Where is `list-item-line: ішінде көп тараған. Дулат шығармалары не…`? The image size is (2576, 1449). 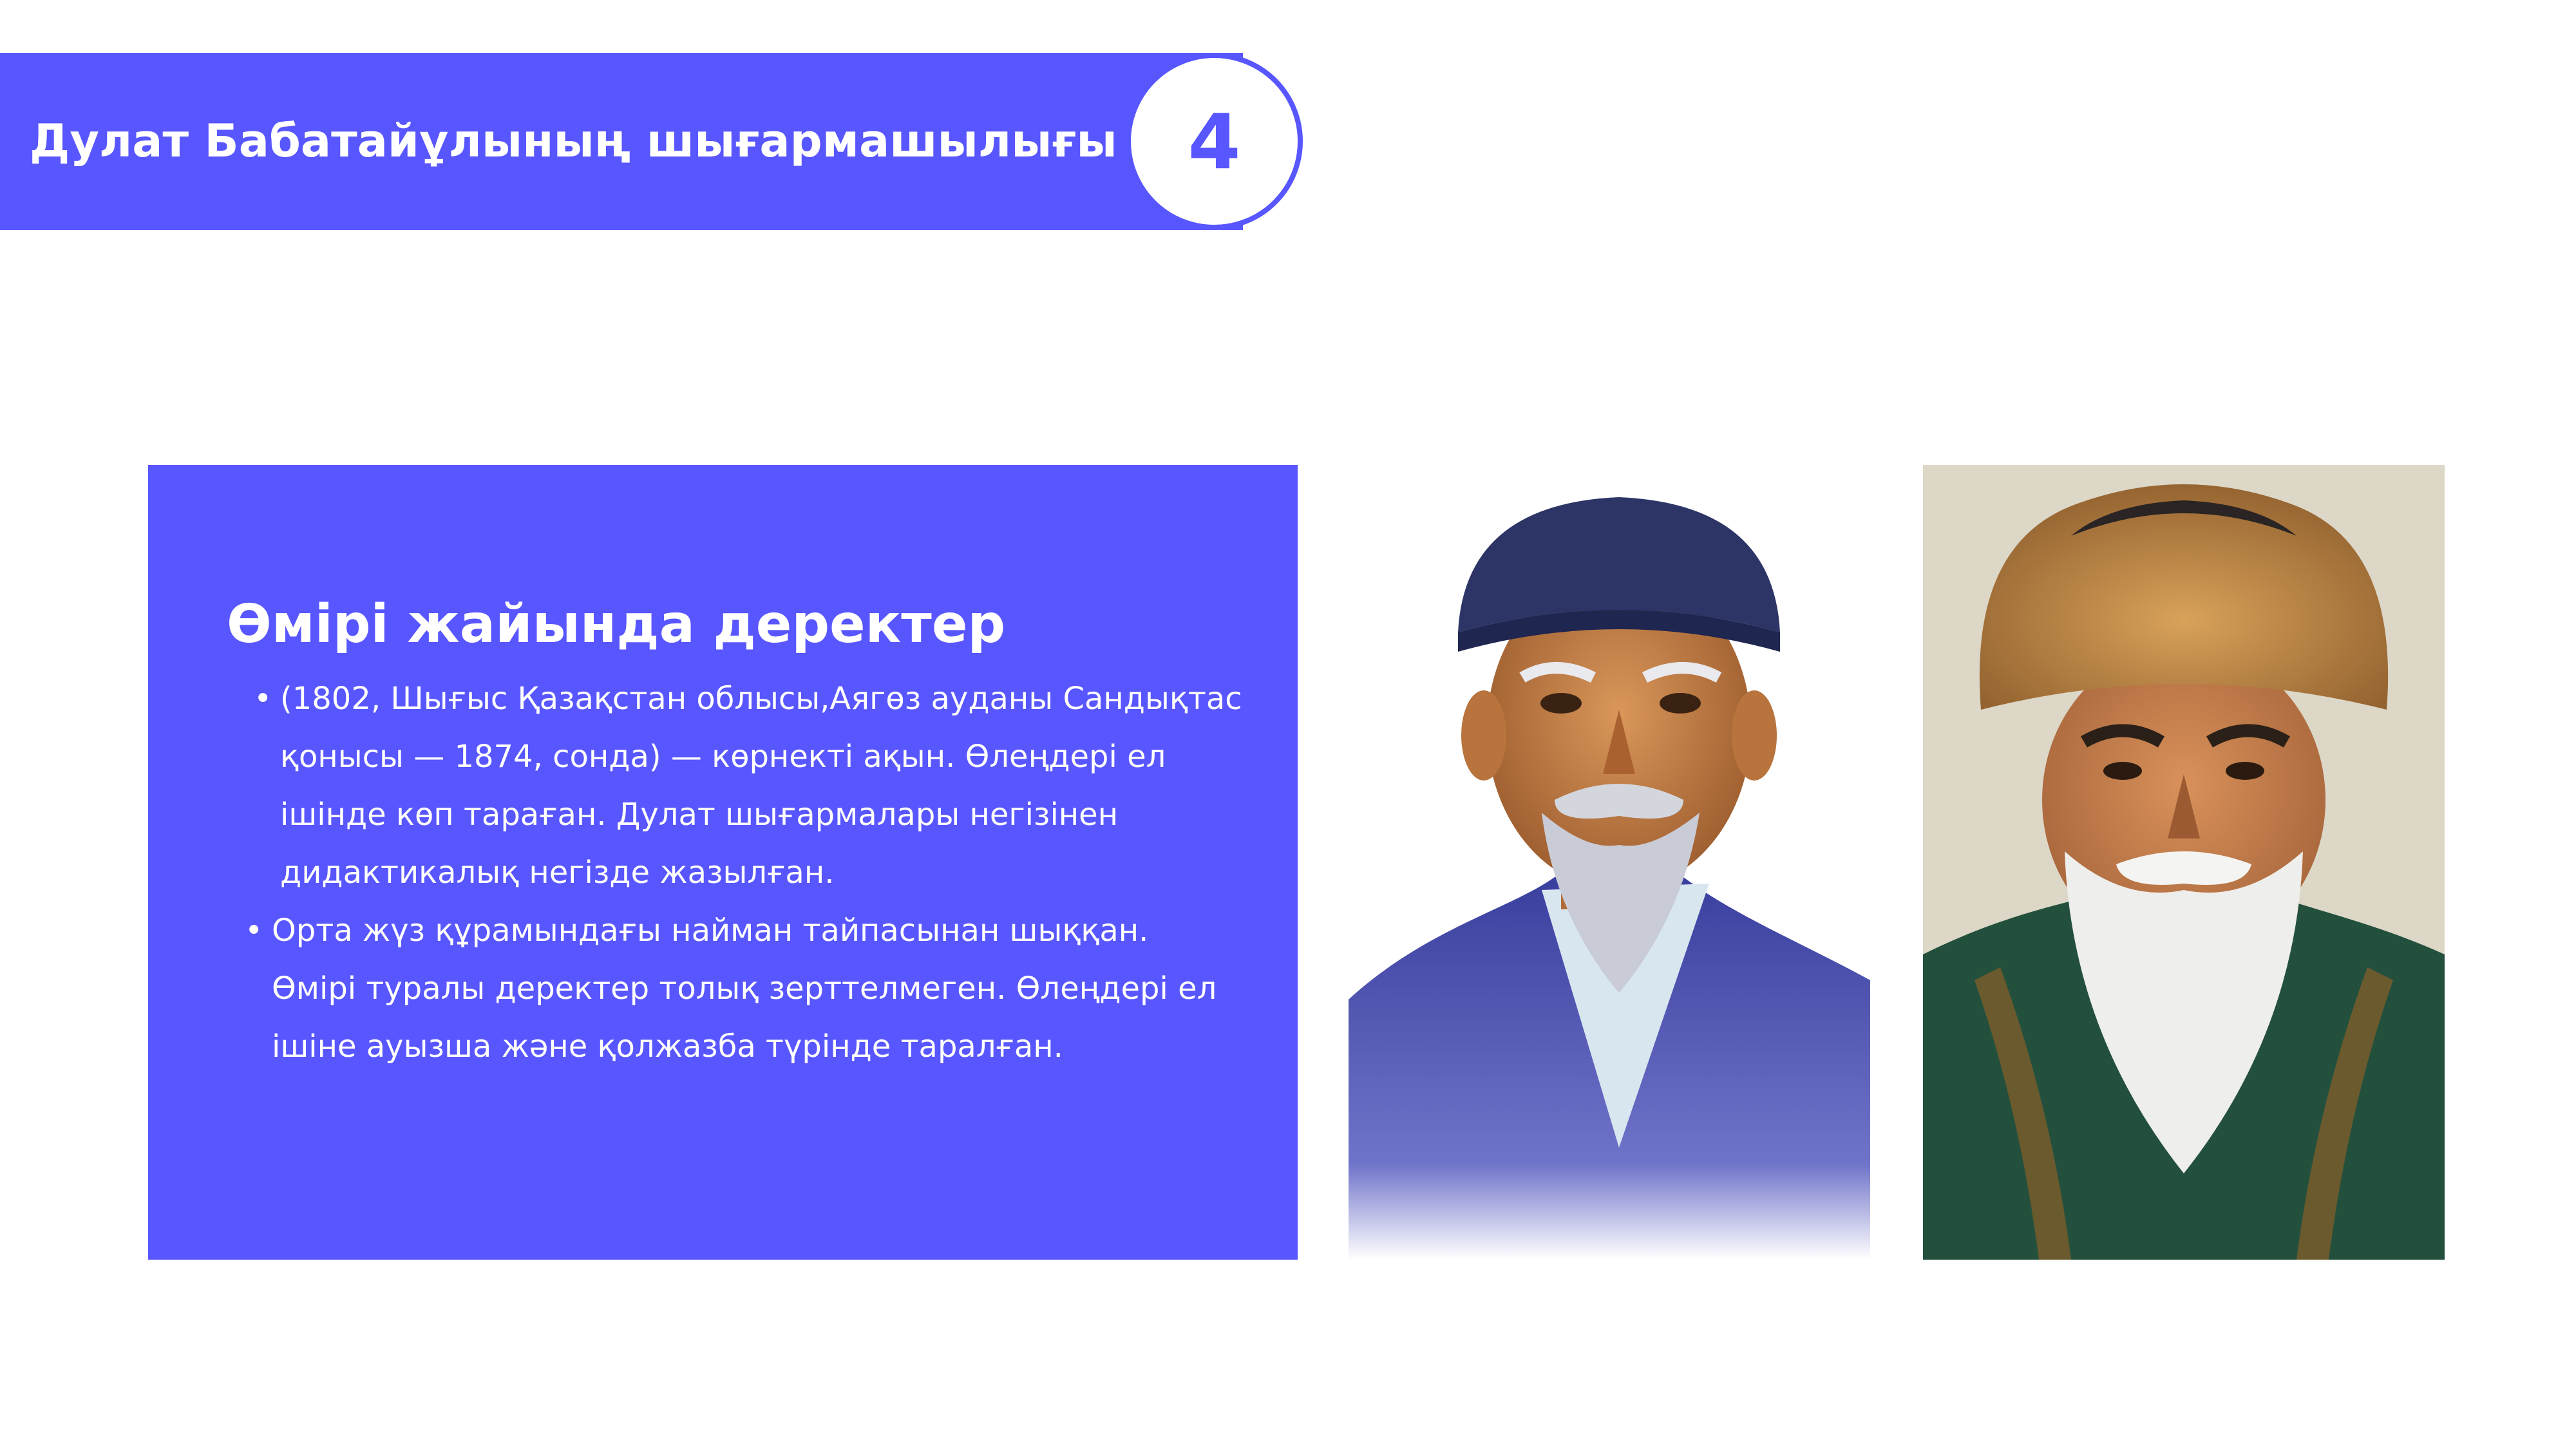 list-item-line: ішінде көп тараған. Дулат шығармалары не… is located at coordinates (699, 815).